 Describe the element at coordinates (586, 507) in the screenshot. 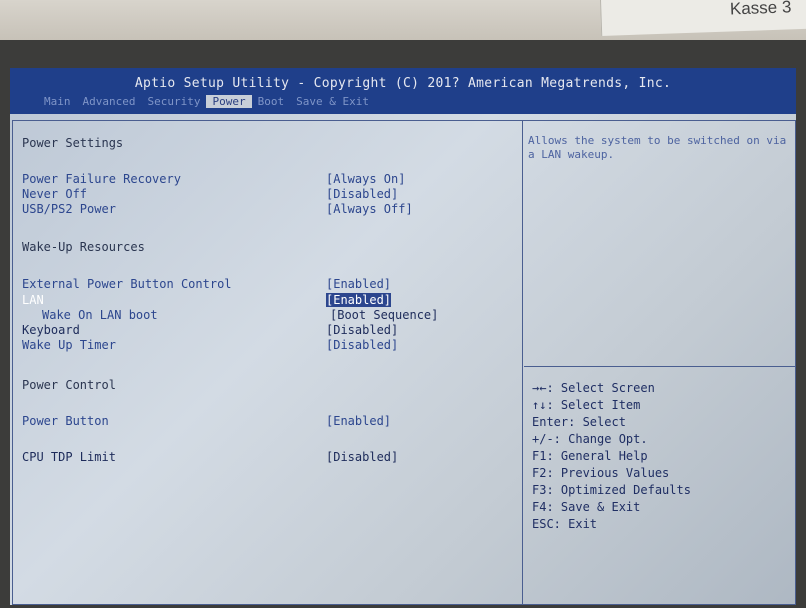

I see `key-f4: F4: Save & Exit` at that location.